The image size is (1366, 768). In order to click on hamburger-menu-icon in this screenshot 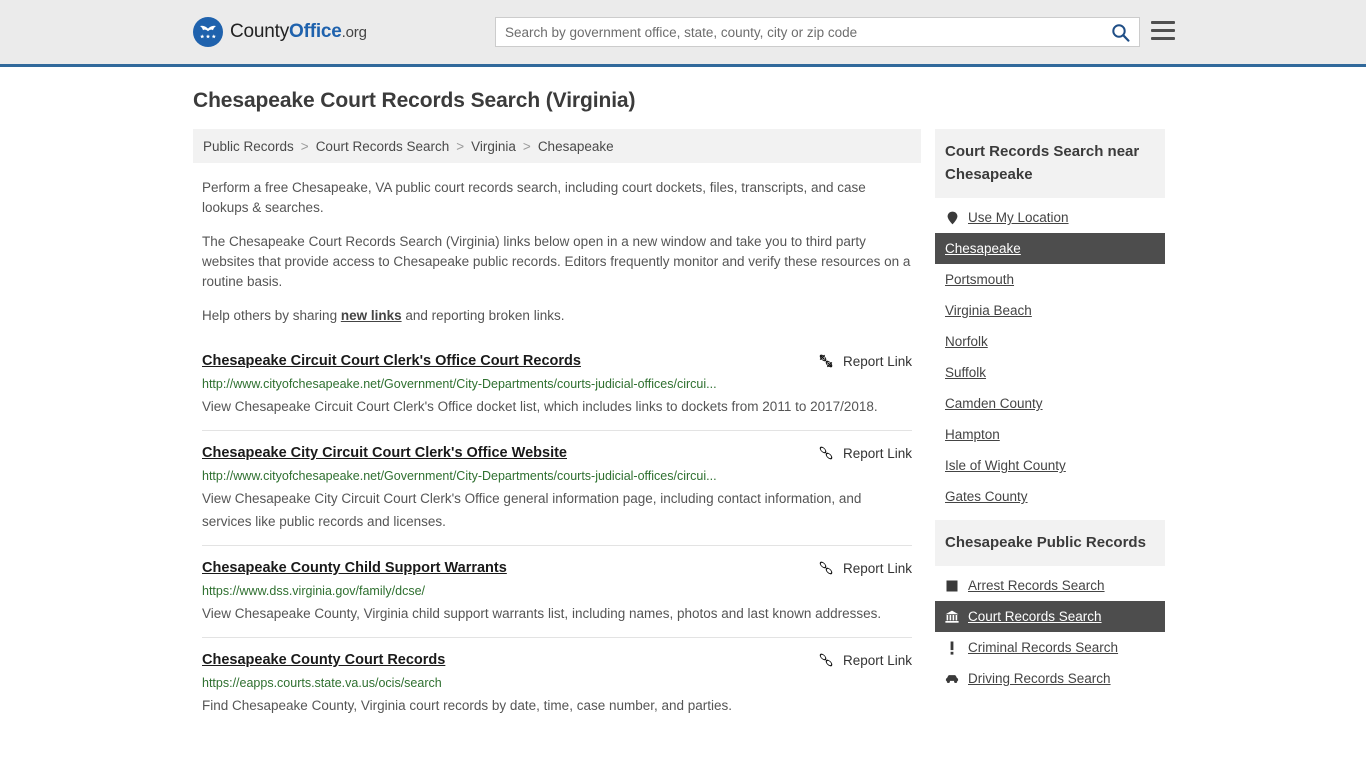, I will do `click(1163, 30)`.